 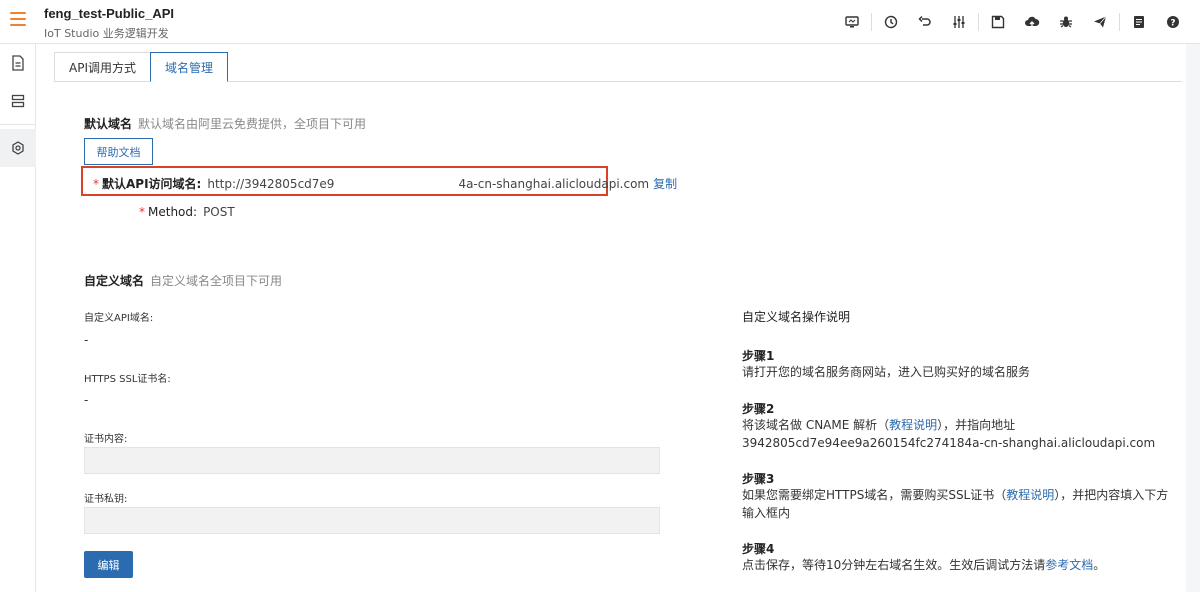 I want to click on custom-api-domain-value: -, so click(x=86, y=340).